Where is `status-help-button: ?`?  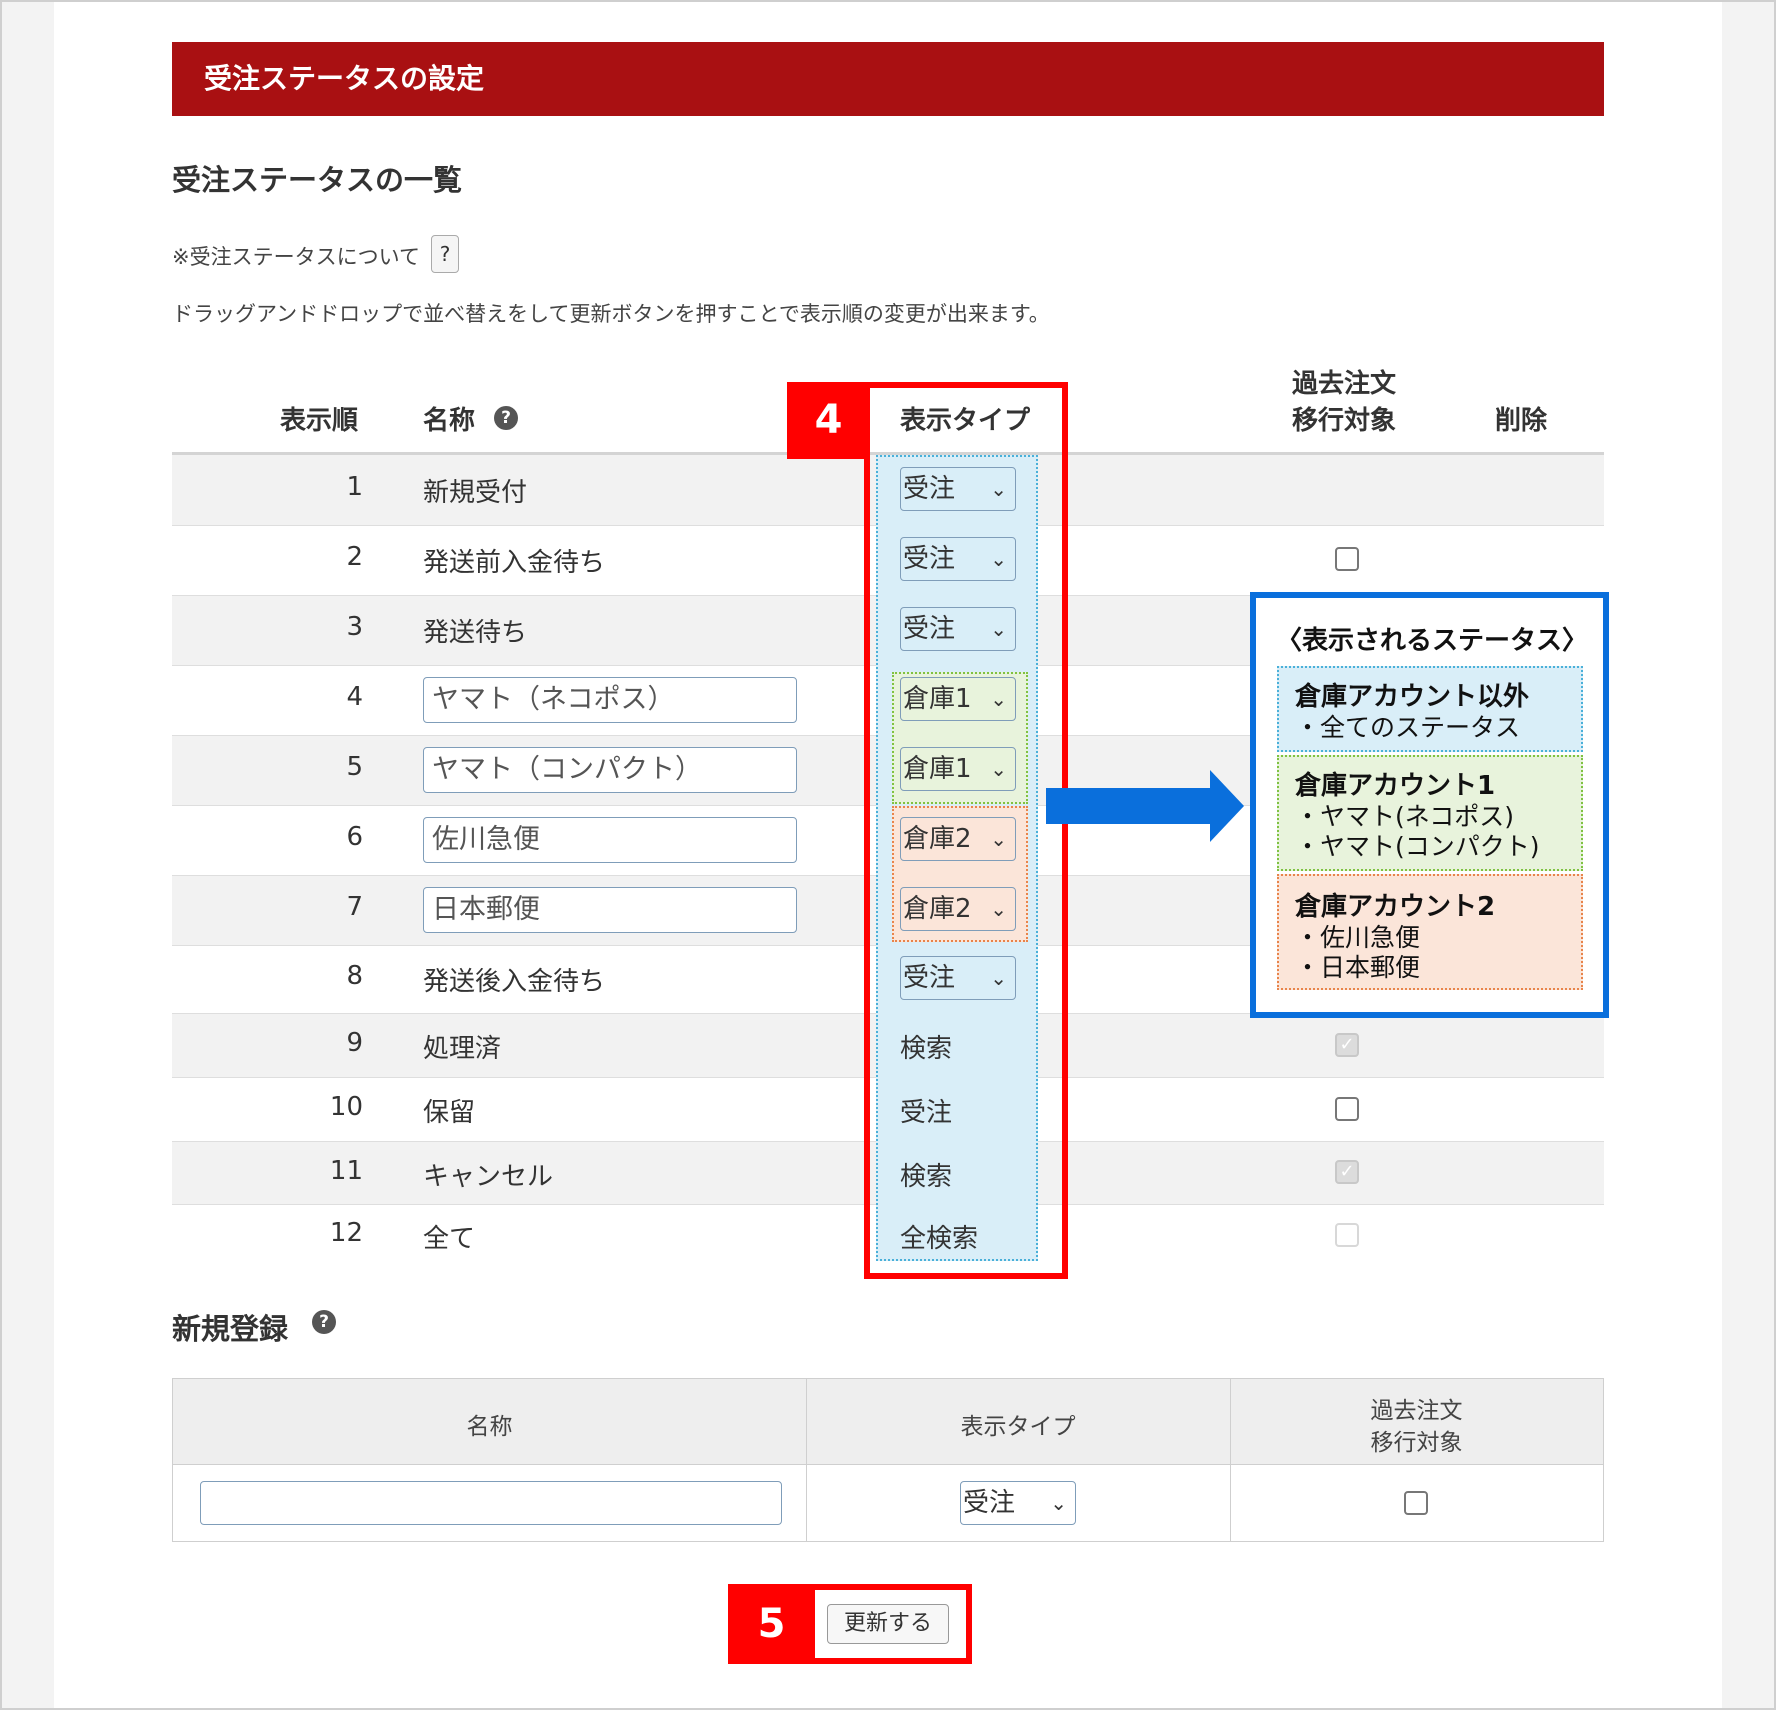
status-help-button: ? is located at coordinates (445, 254).